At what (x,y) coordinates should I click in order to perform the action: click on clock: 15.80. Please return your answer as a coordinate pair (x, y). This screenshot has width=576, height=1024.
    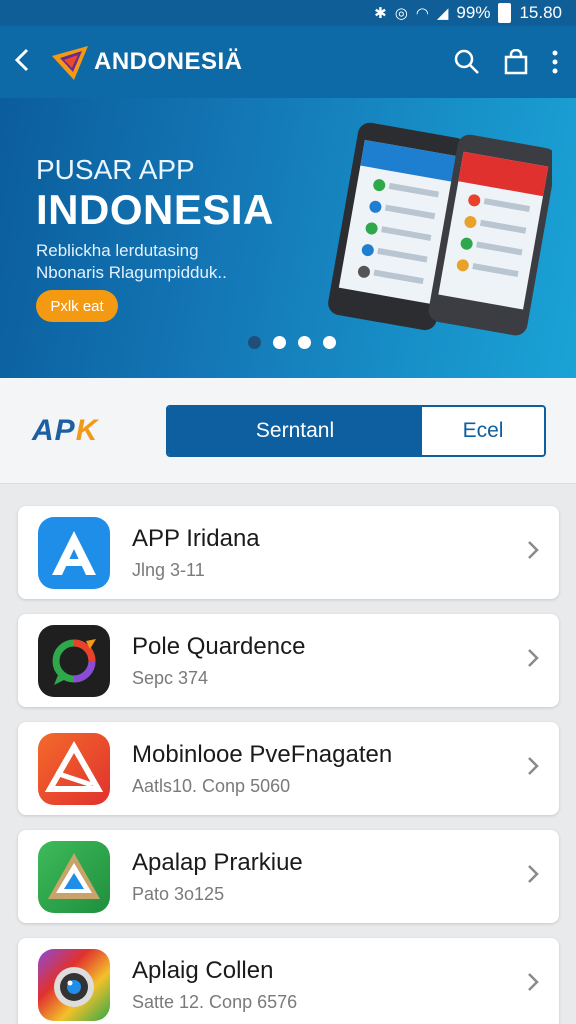
    Looking at the image, I should click on (540, 12).